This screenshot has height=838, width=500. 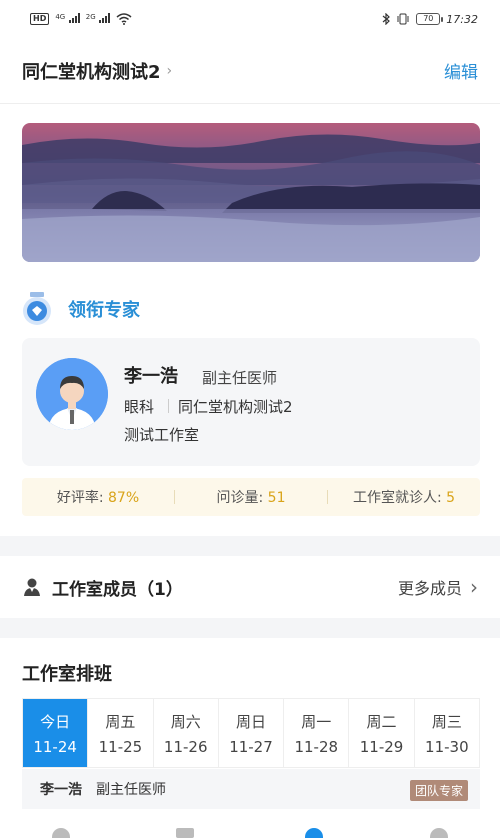 I want to click on day-date: 11-27, so click(x=251, y=746).